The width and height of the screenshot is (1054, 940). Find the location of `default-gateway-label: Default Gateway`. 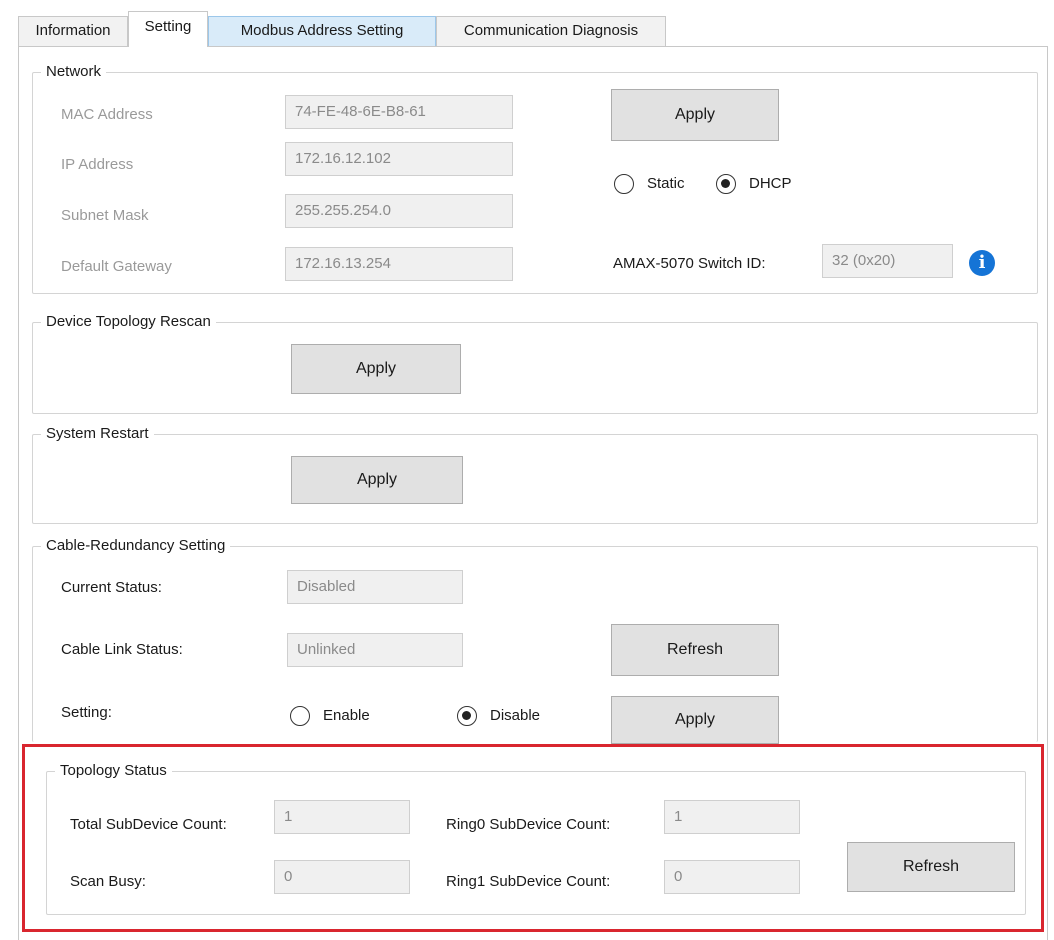

default-gateway-label: Default Gateway is located at coordinates (116, 266).